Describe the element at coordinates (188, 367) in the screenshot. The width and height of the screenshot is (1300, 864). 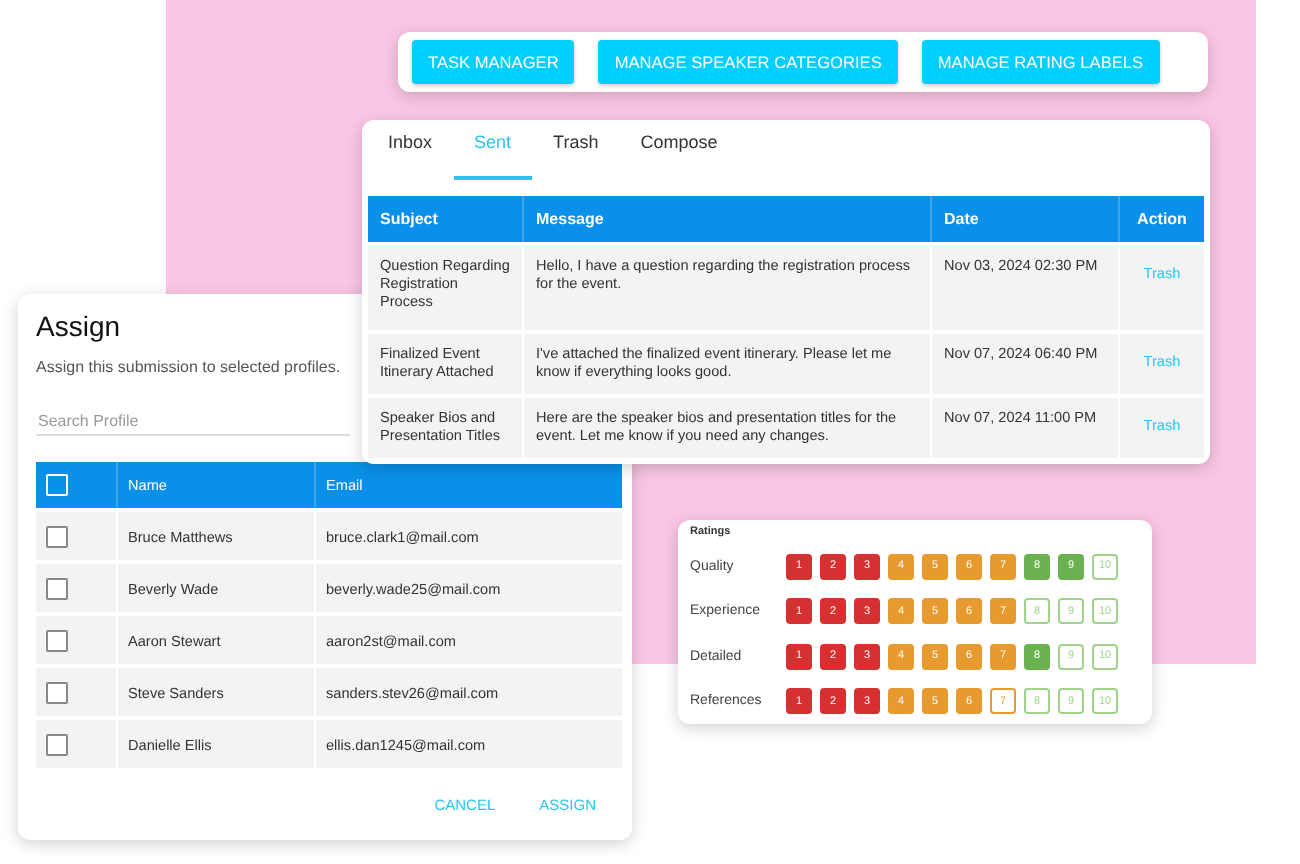
I see `dialog-description: Assign this submission to selected profiles.` at that location.